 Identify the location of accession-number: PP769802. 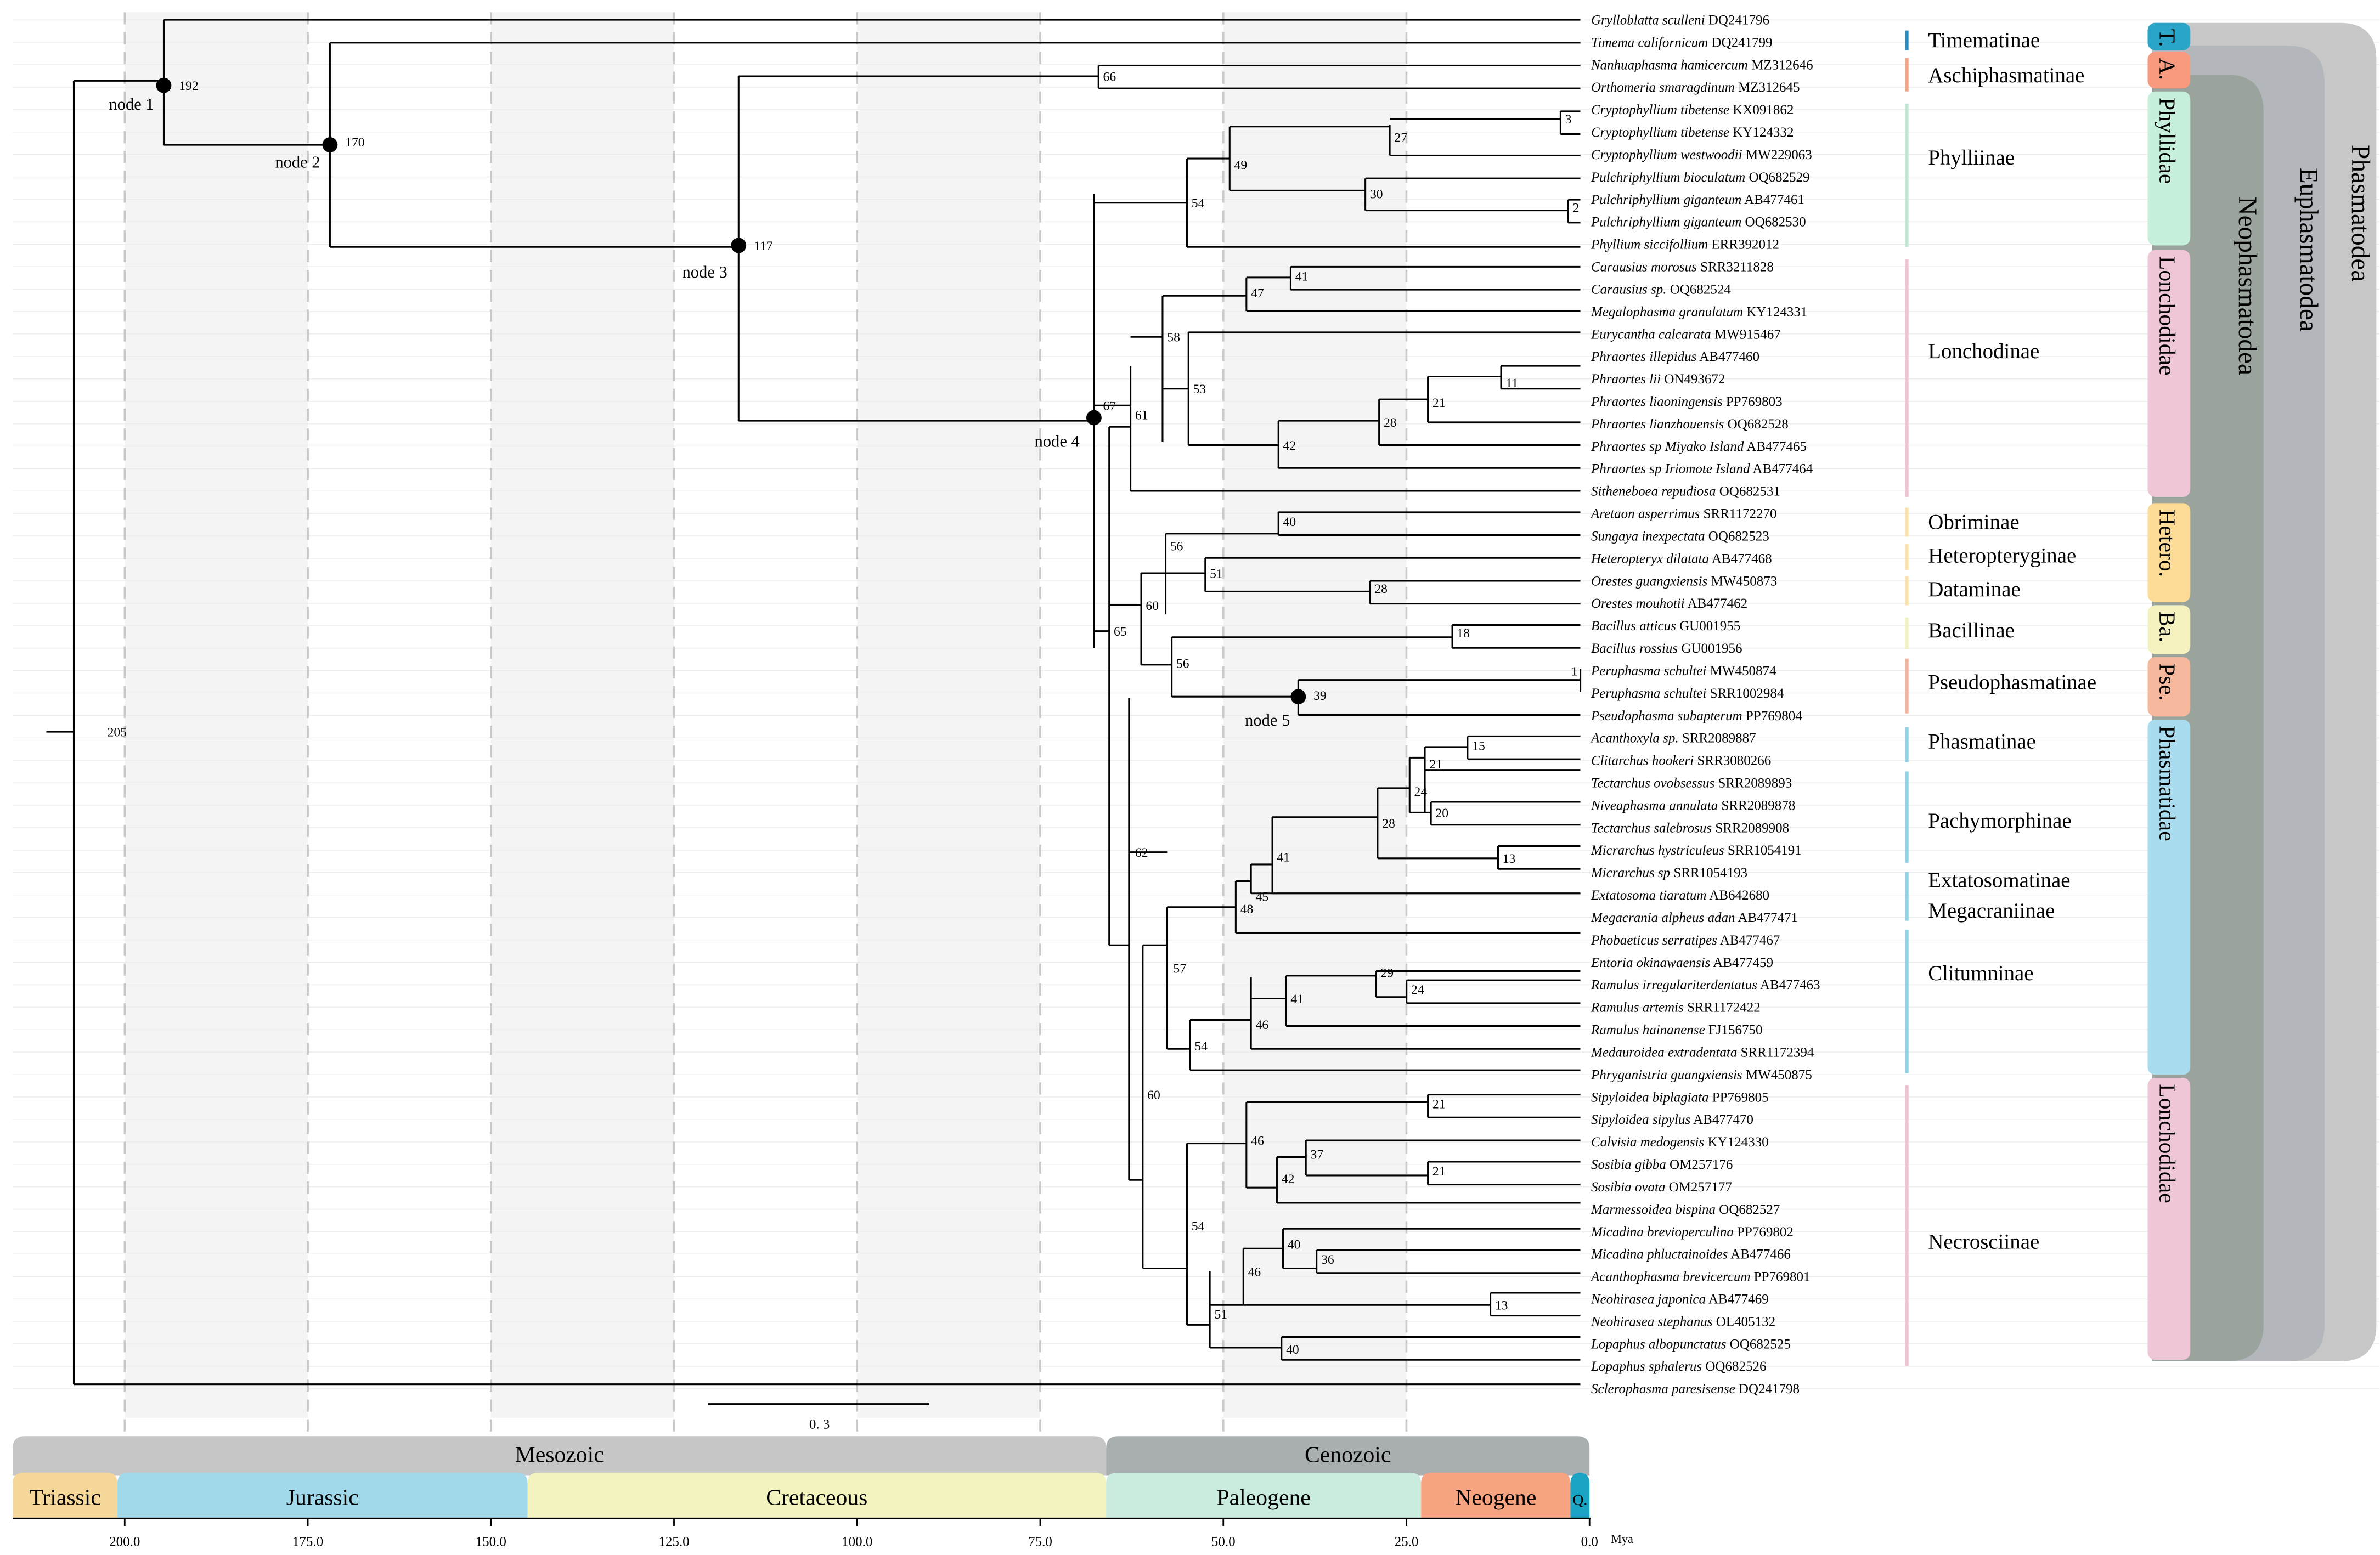
(1764, 1233).